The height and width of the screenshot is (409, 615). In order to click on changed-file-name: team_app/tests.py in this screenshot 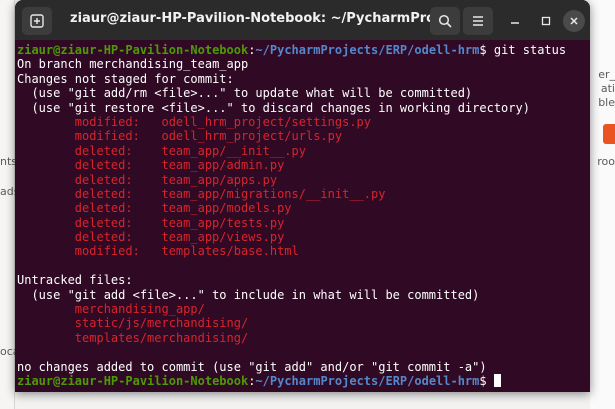, I will do `click(223, 222)`.